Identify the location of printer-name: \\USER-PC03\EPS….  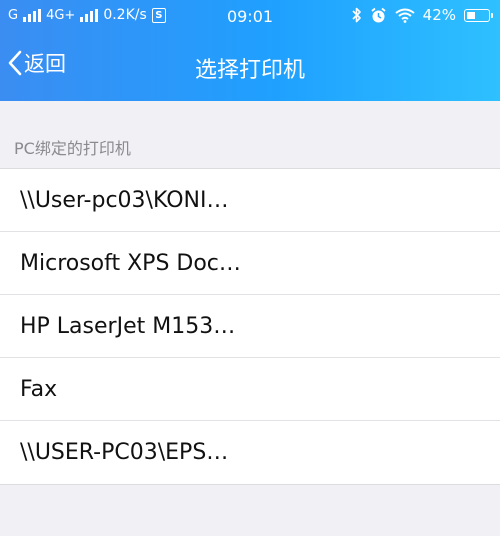
(124, 452).